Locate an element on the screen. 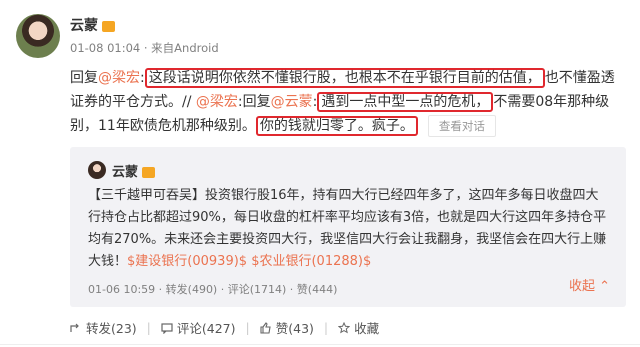  like-button: 赞(43) is located at coordinates (287, 327).